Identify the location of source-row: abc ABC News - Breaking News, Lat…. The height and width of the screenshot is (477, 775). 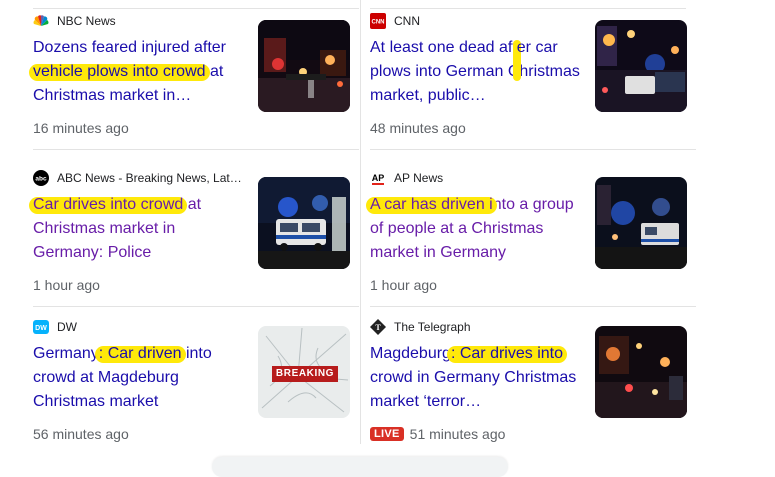
(137, 178).